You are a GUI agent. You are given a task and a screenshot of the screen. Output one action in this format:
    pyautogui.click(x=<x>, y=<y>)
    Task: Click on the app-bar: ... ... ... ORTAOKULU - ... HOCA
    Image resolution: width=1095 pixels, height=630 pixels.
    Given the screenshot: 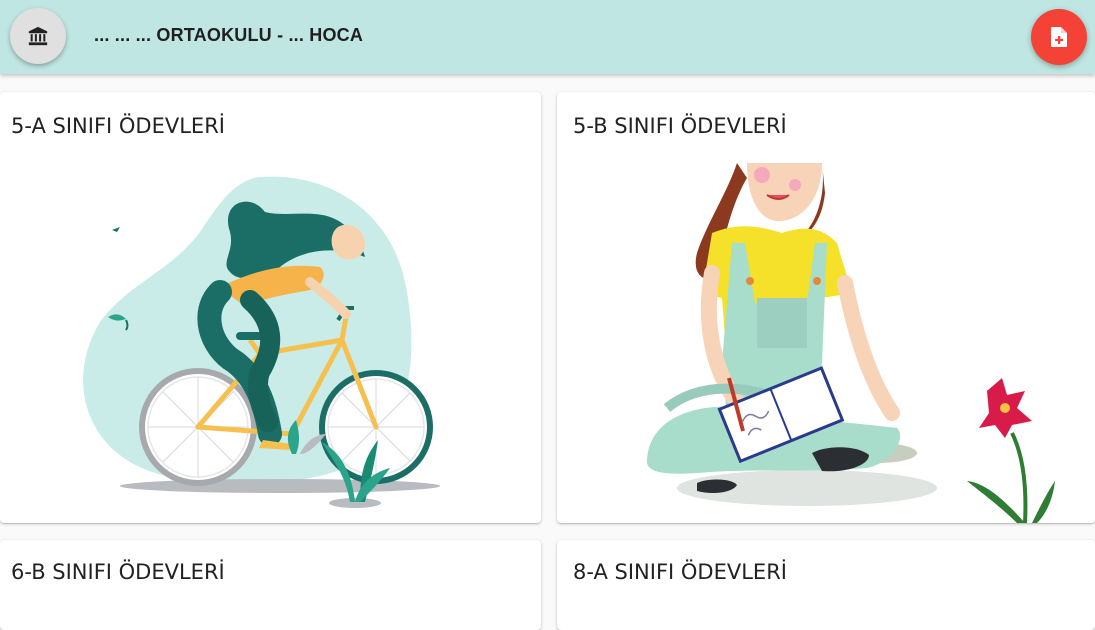 What is the action you would take?
    pyautogui.click(x=547, y=37)
    